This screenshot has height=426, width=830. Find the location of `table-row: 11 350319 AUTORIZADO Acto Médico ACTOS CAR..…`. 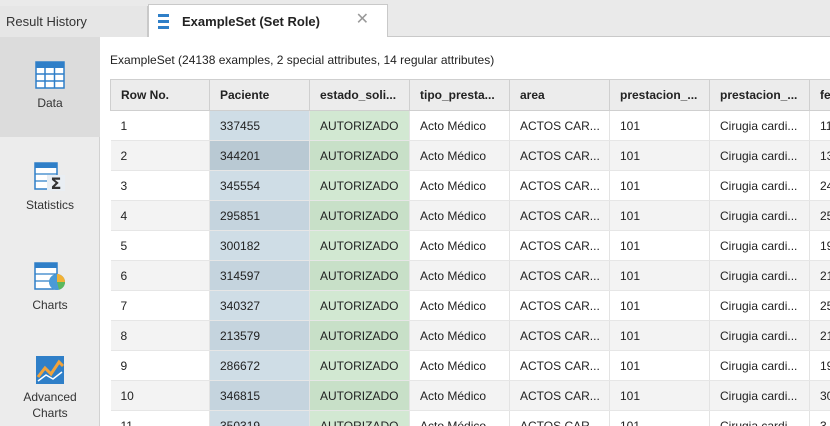

table-row: 11 350319 AUTORIZADO Acto Médico ACTOS CAR..… is located at coordinates (470, 418).